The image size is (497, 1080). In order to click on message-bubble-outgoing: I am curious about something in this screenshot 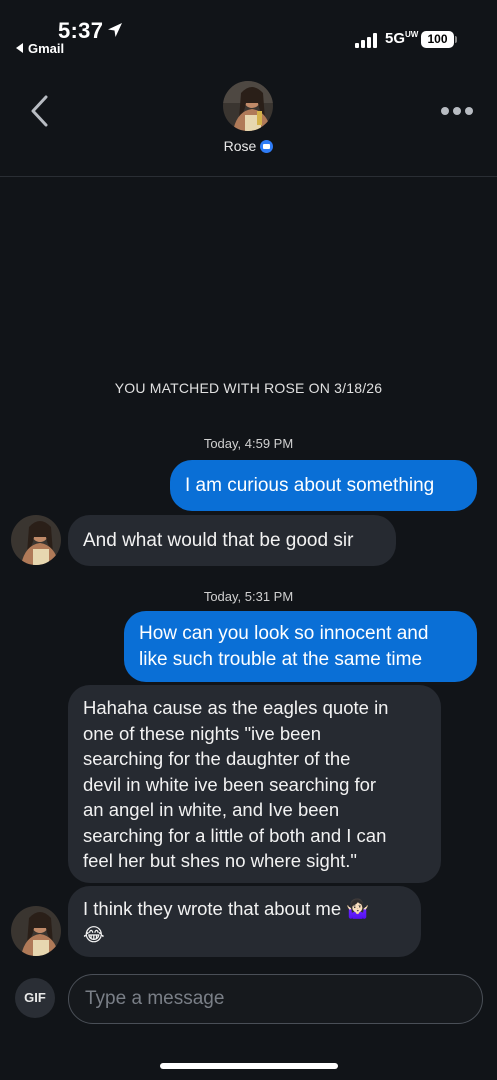, I will do `click(323, 485)`.